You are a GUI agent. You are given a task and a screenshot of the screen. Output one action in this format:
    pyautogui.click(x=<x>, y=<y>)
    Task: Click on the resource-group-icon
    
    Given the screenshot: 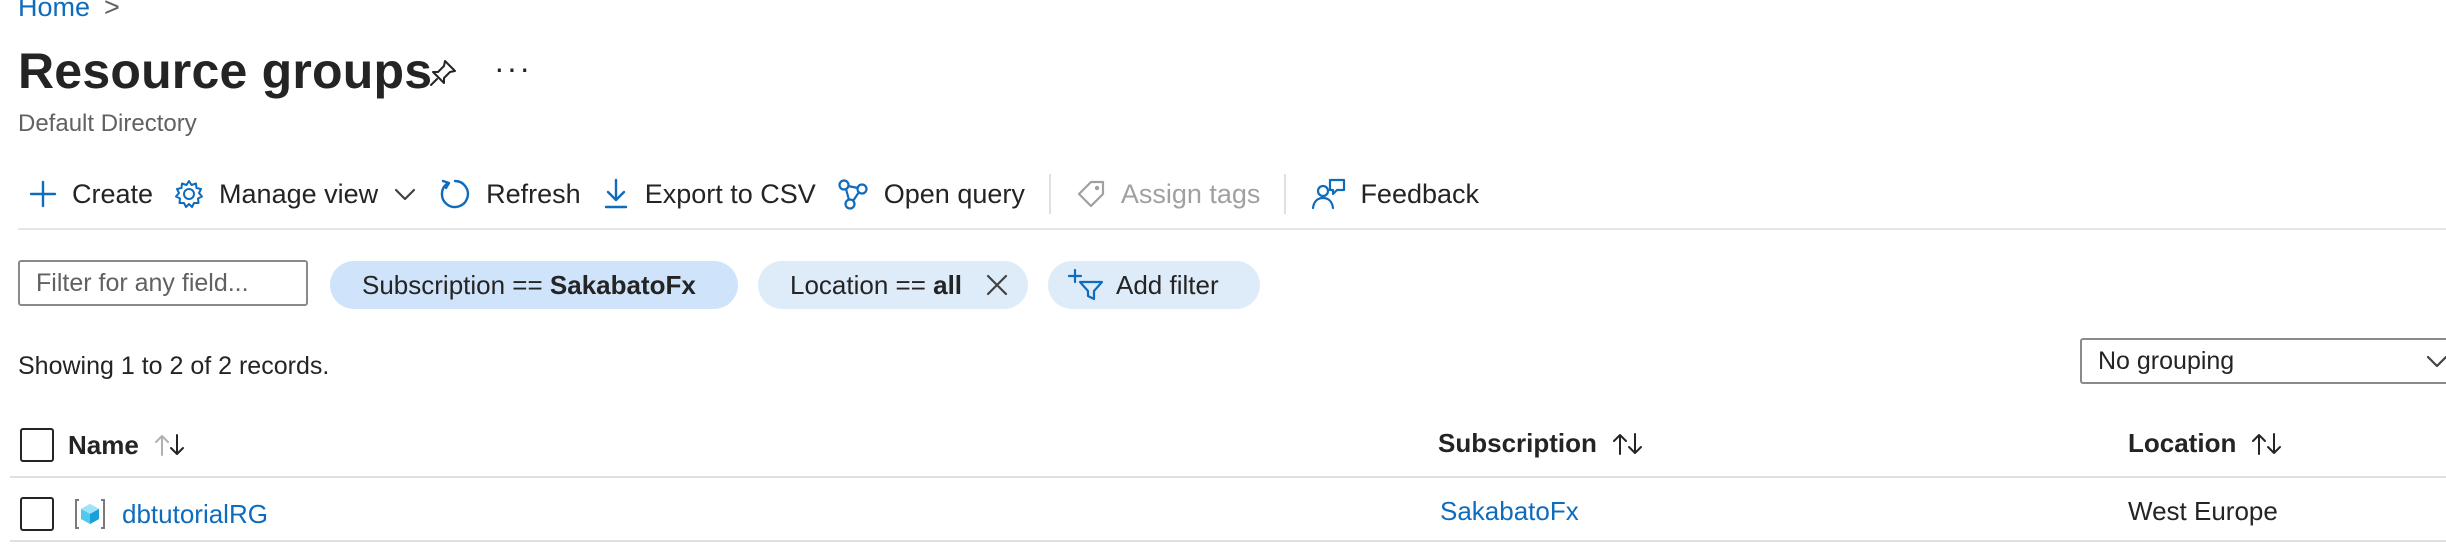 What is the action you would take?
    pyautogui.click(x=90, y=514)
    